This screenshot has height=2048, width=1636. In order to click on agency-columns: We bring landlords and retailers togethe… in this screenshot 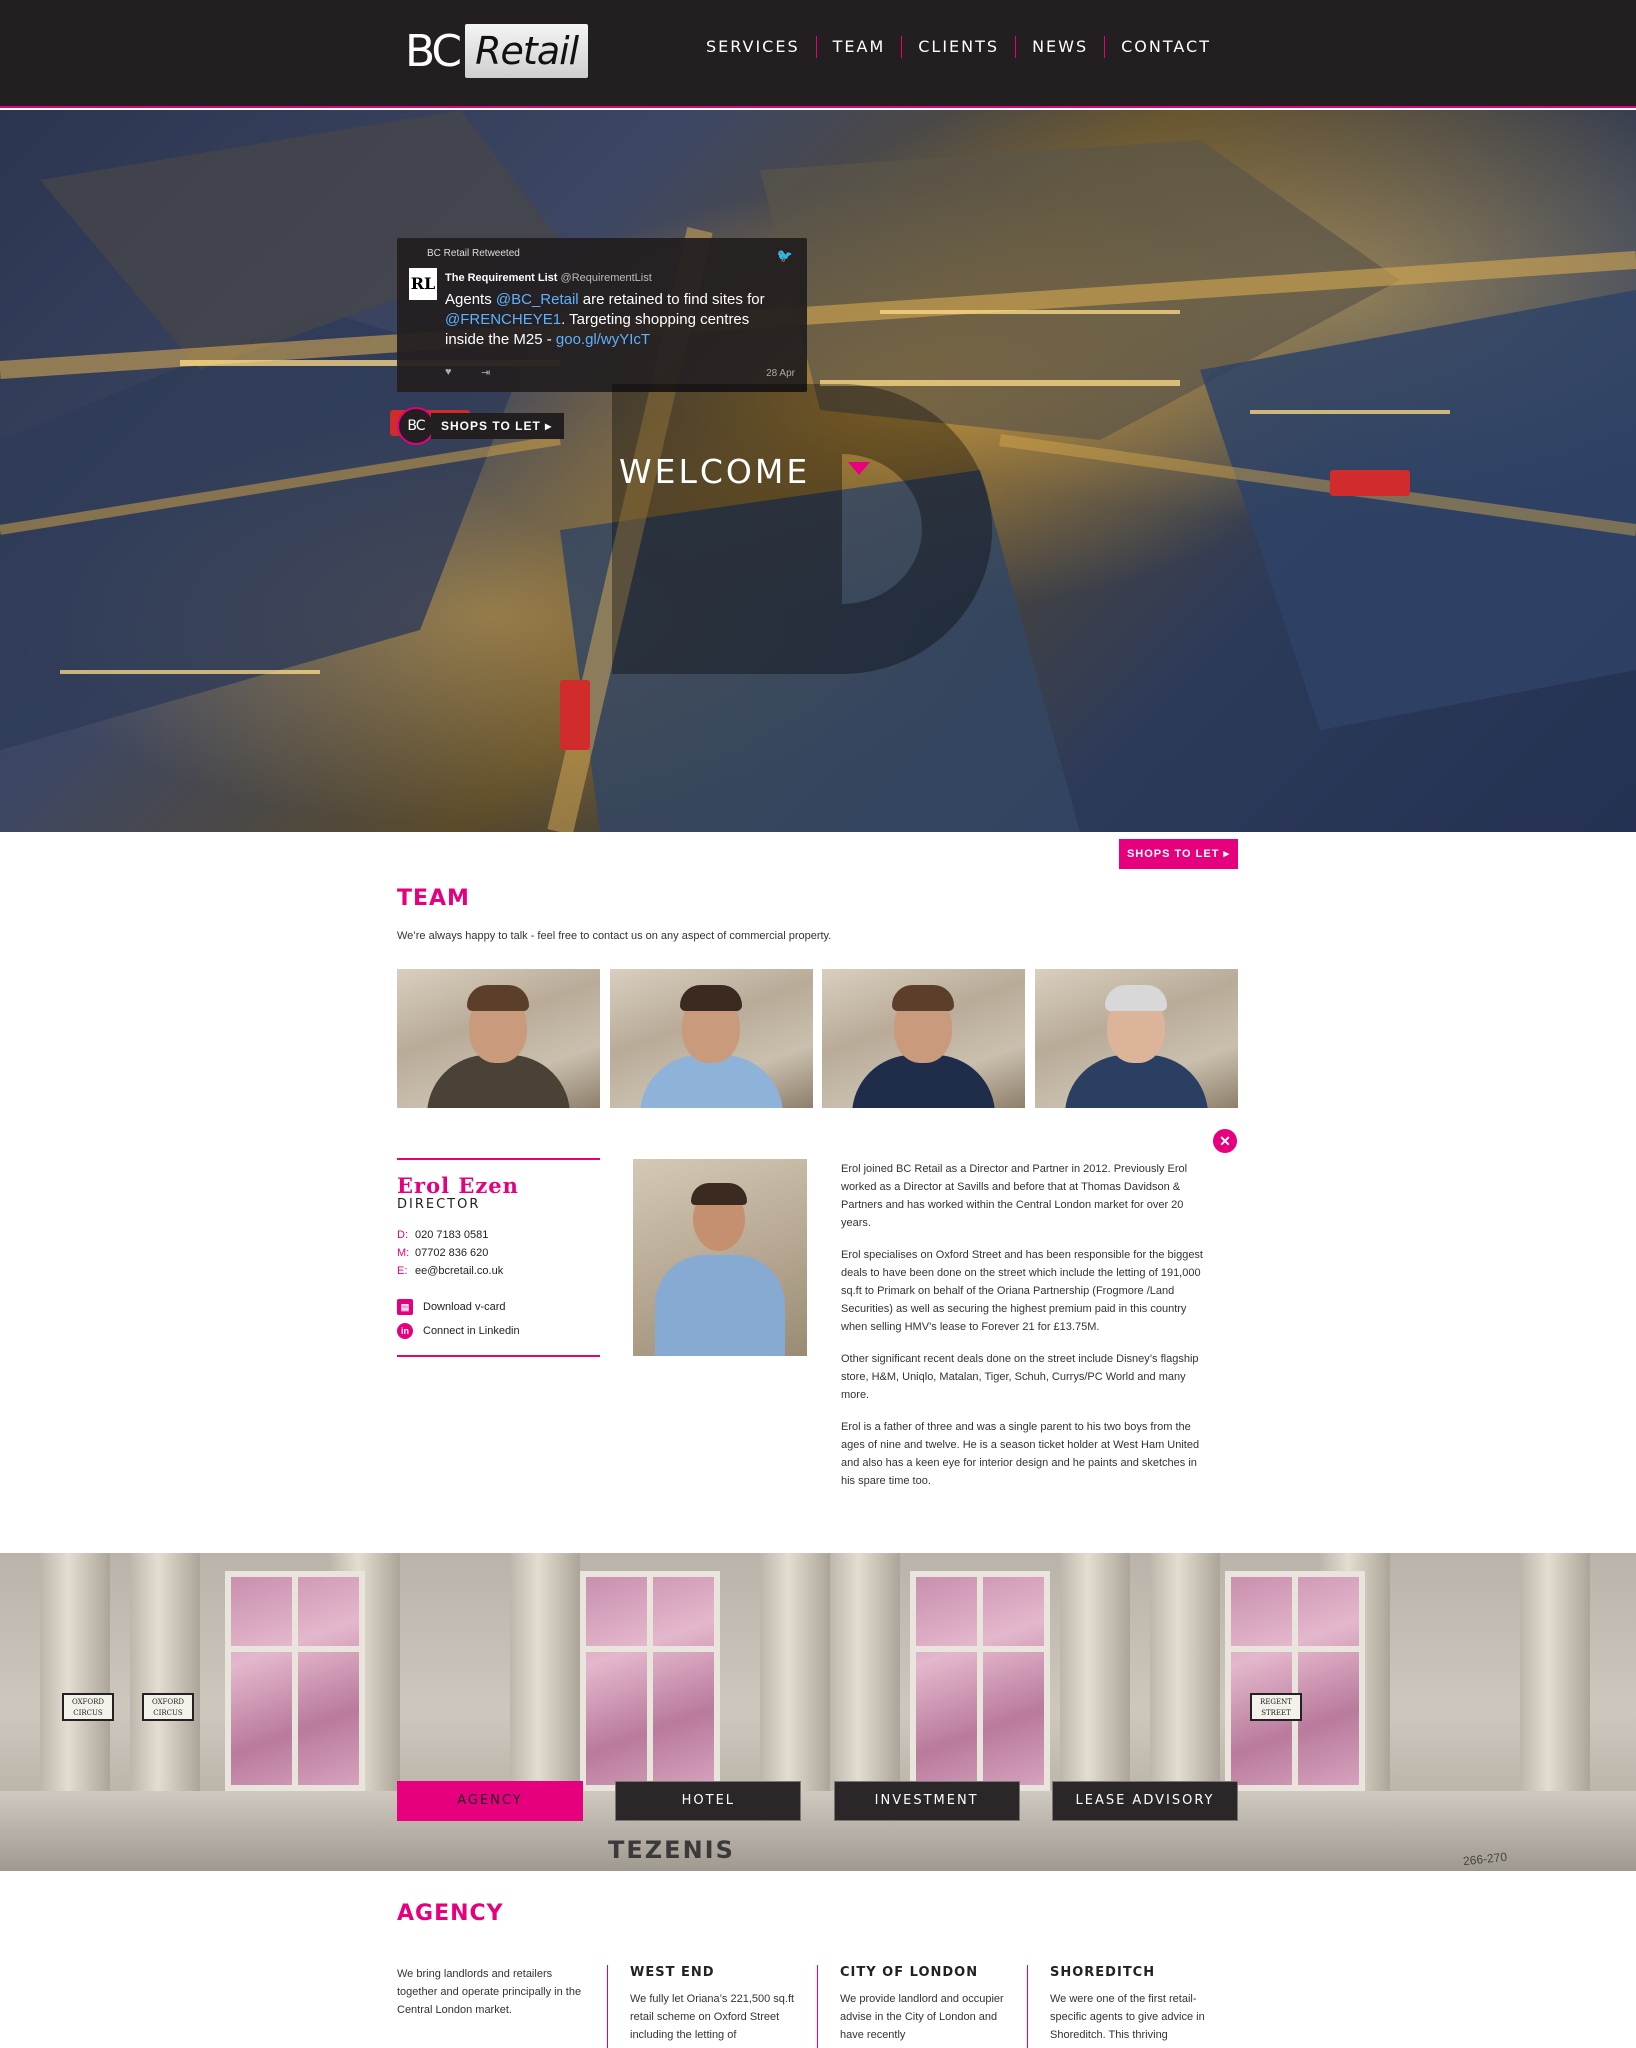, I will do `click(817, 2006)`.